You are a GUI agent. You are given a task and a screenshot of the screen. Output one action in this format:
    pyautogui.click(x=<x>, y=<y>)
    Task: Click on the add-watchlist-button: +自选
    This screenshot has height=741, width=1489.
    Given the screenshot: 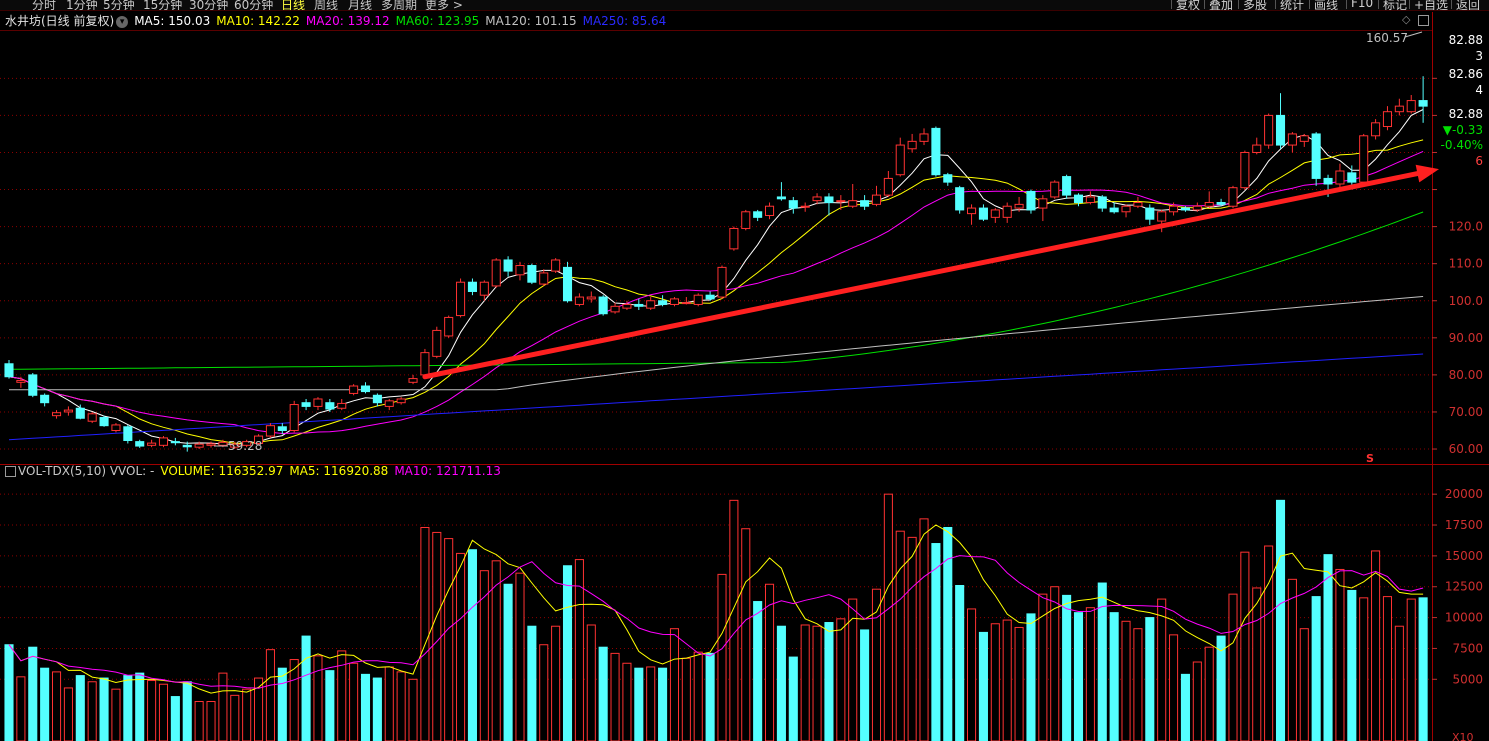 What is the action you would take?
    pyautogui.click(x=1430, y=5)
    